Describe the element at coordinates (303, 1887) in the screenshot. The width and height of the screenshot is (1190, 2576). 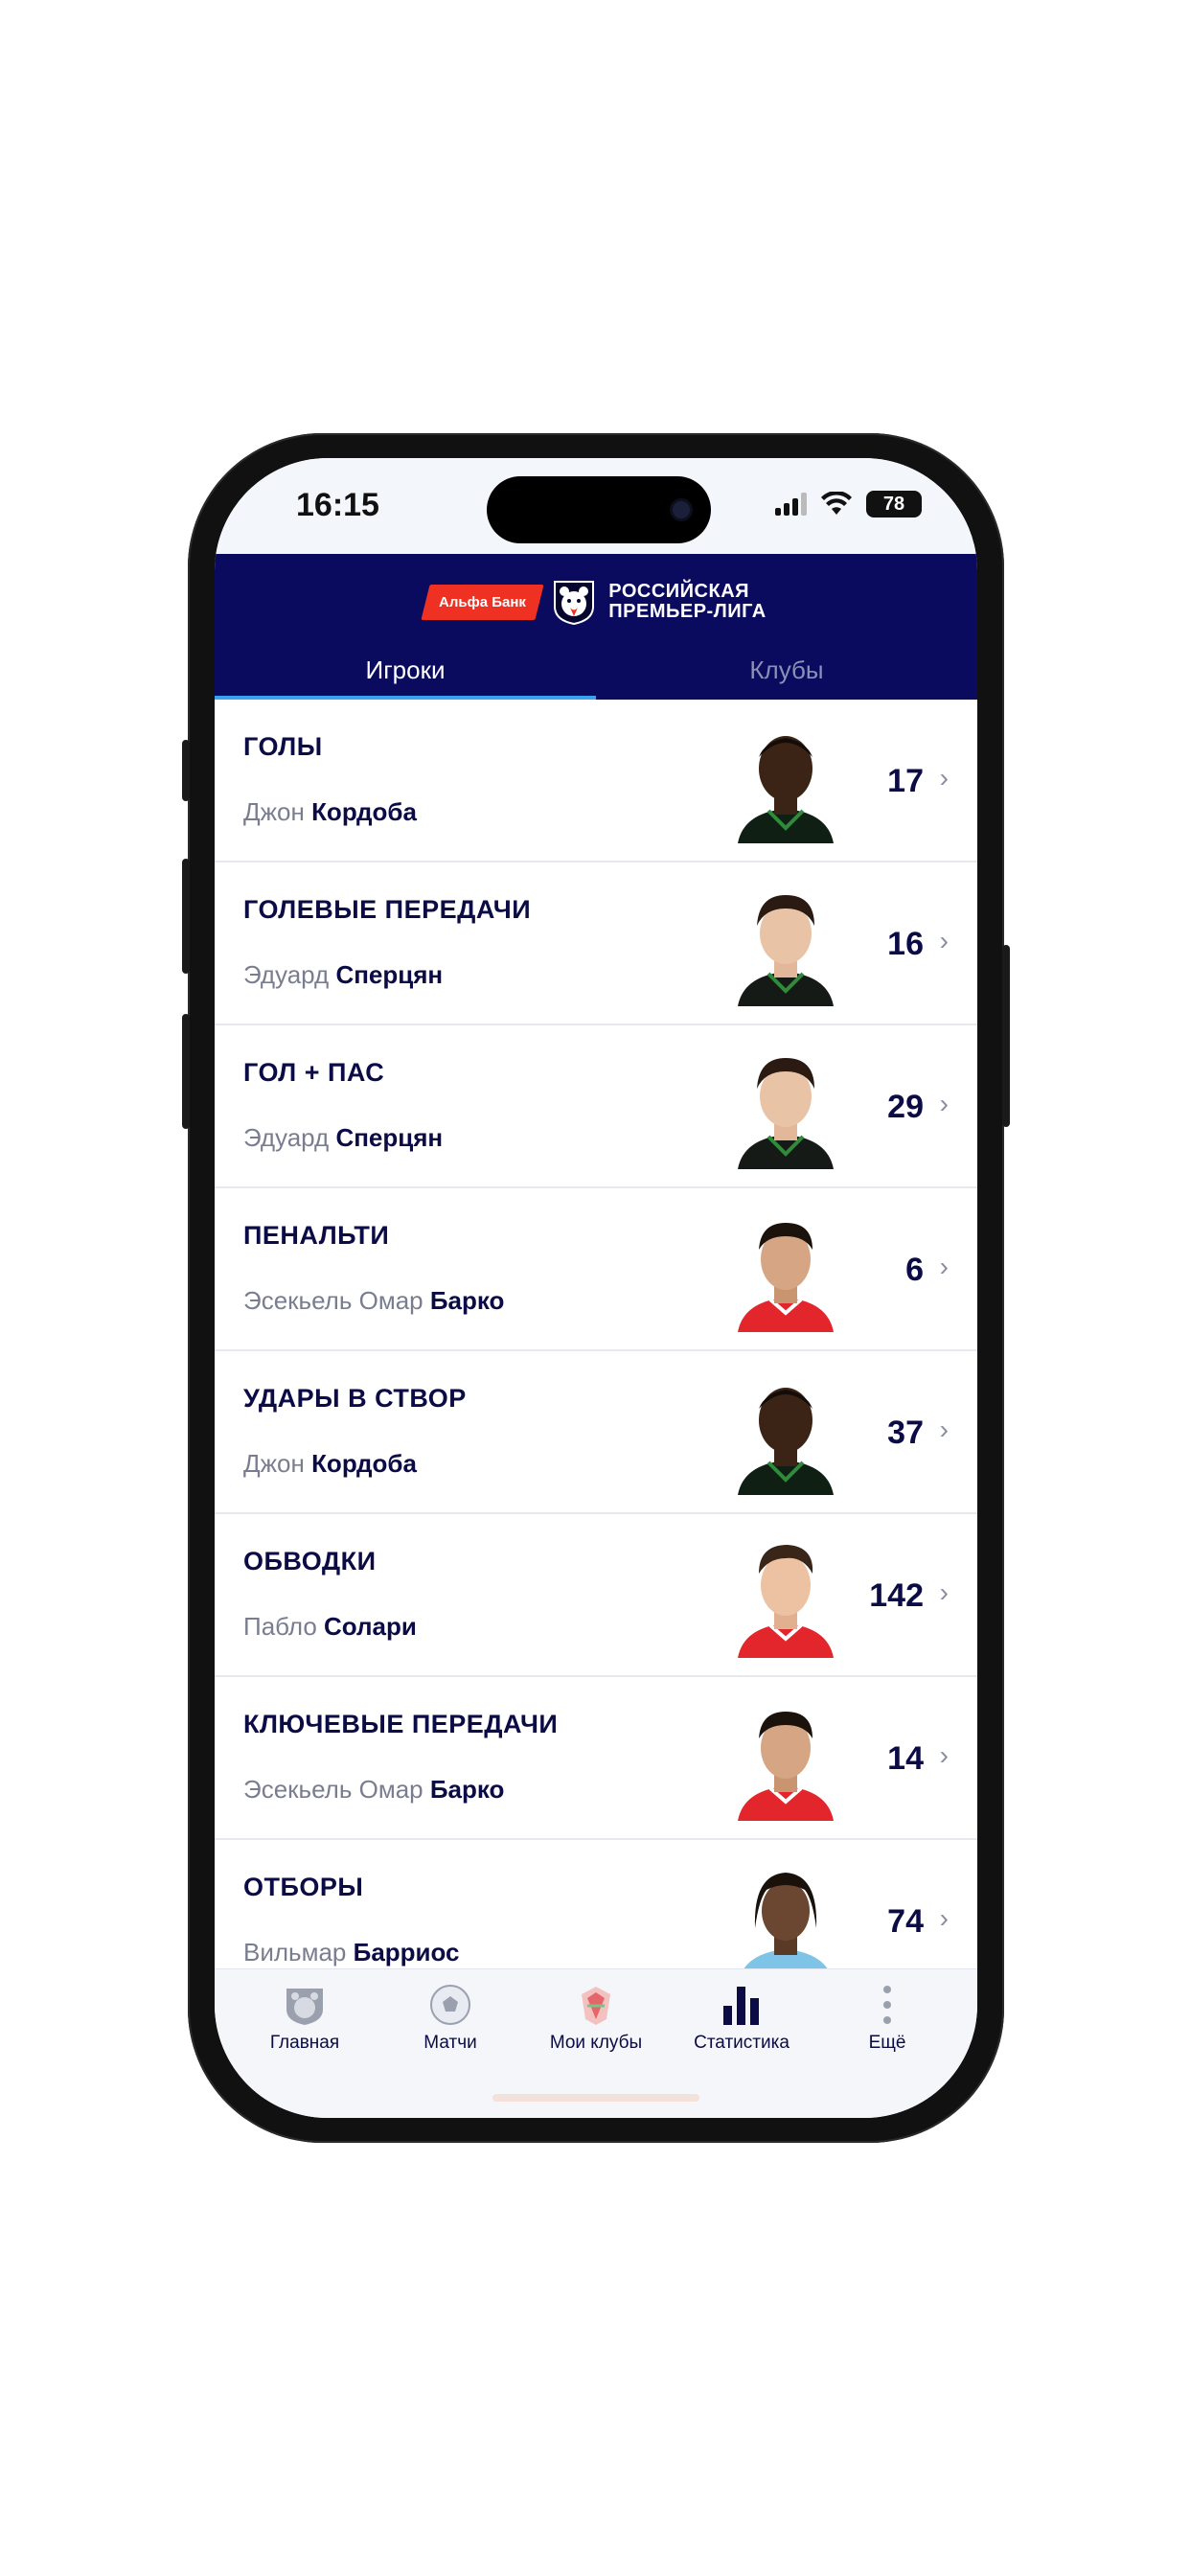
I see `stat-category: ОТБОРЫ` at that location.